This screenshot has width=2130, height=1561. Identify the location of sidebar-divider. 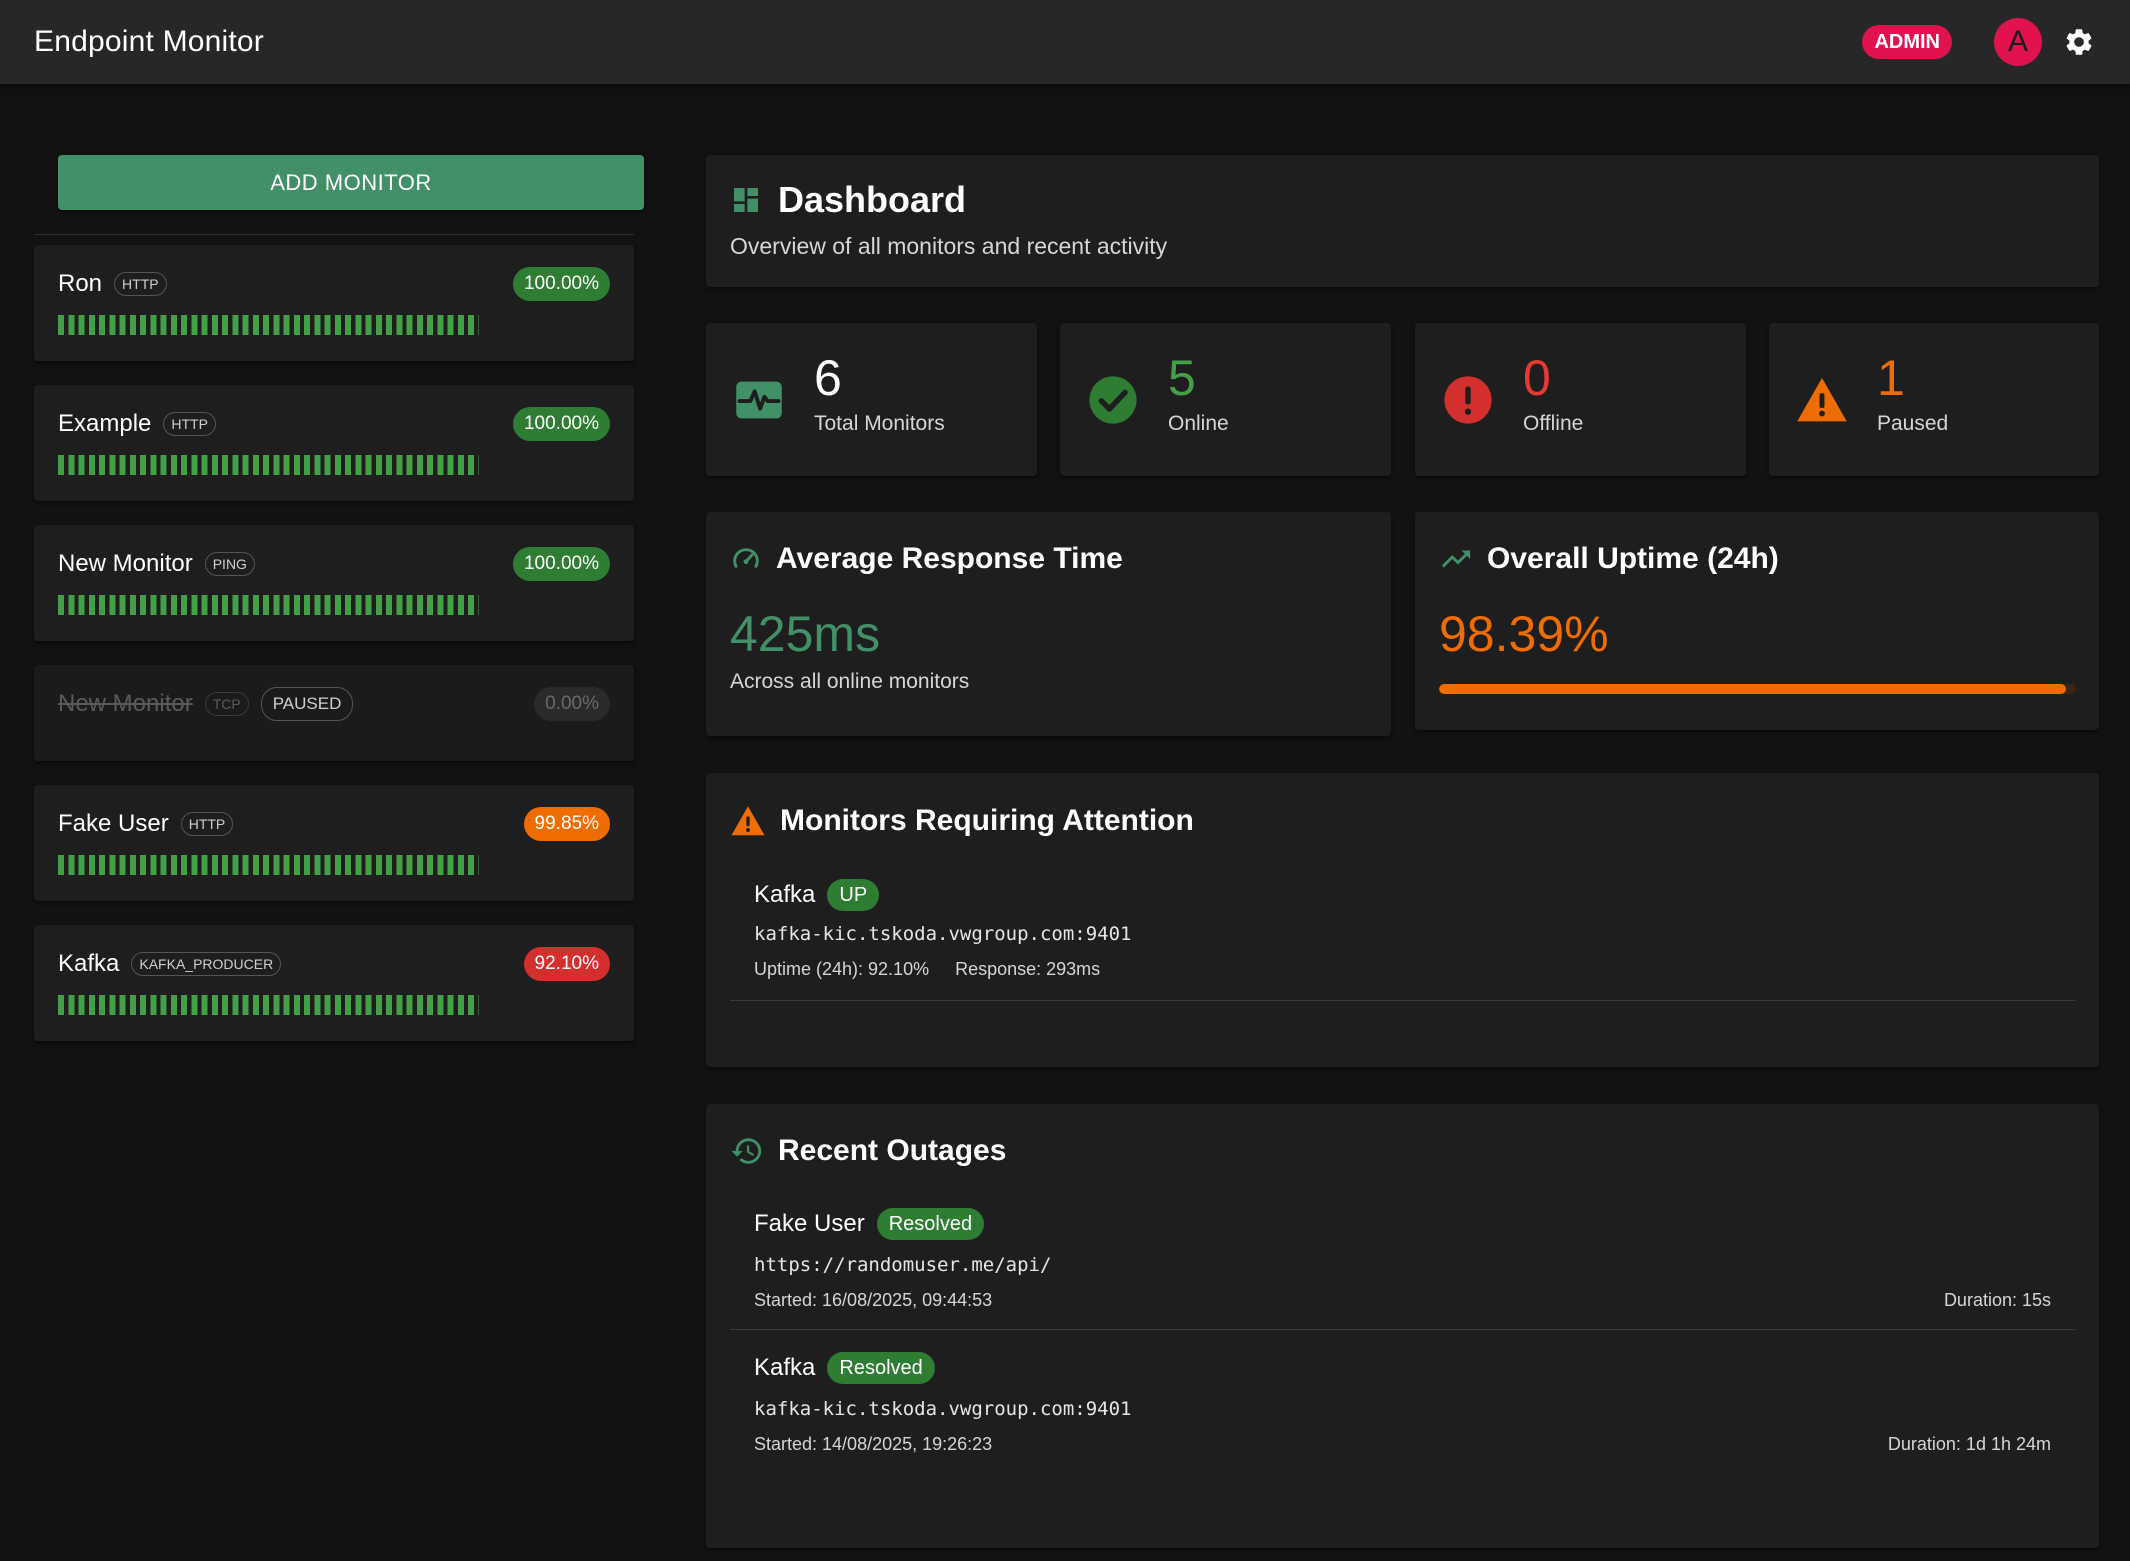
(334, 234).